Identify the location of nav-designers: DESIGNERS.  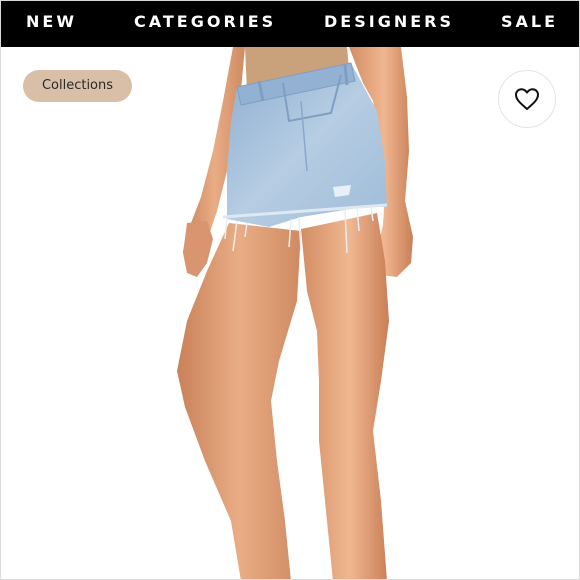
(389, 22).